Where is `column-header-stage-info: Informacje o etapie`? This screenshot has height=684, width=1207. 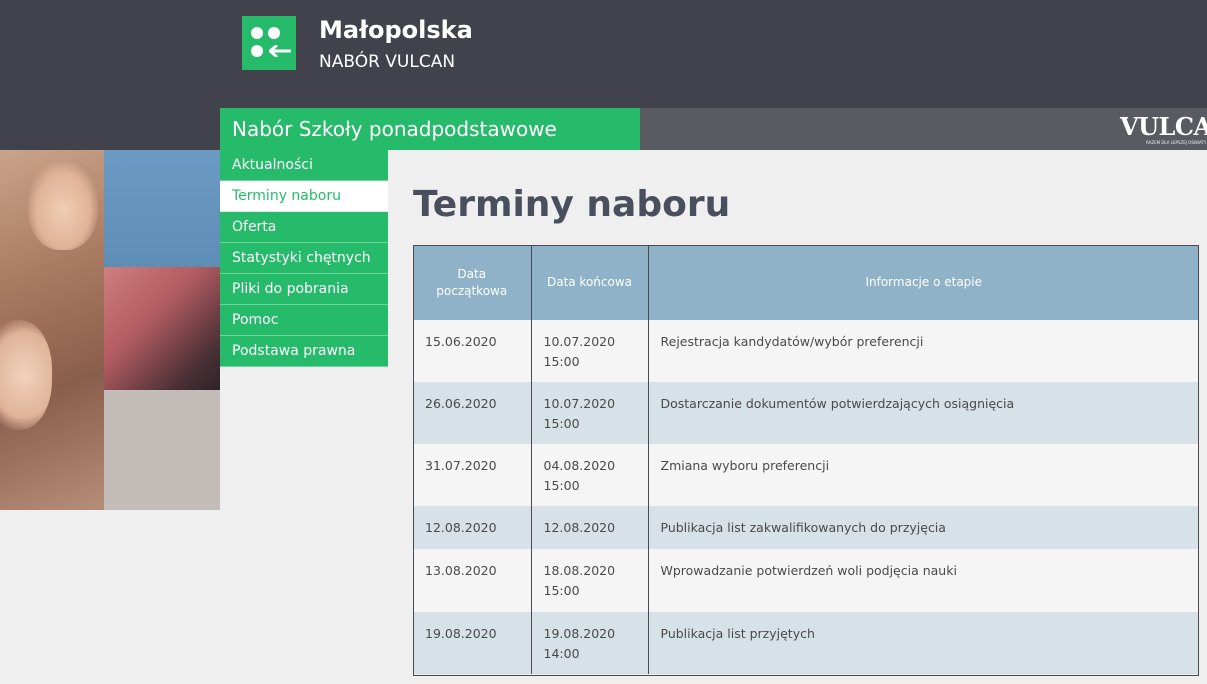 column-header-stage-info: Informacje o etapie is located at coordinates (923, 282).